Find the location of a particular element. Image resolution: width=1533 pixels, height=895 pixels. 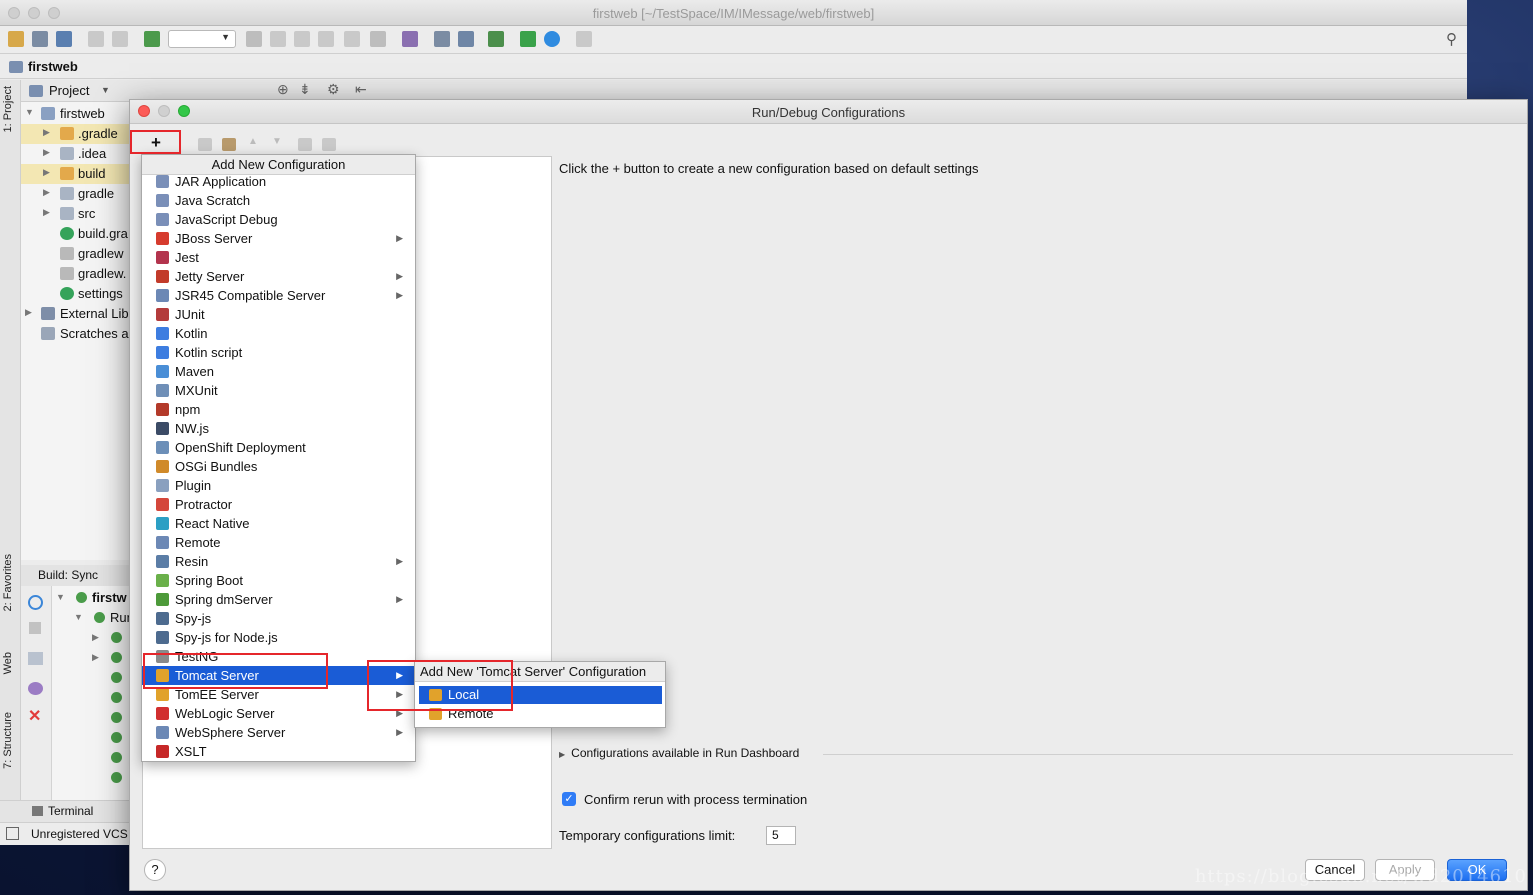

down-icon: ▼ is located at coordinates (279, 142).